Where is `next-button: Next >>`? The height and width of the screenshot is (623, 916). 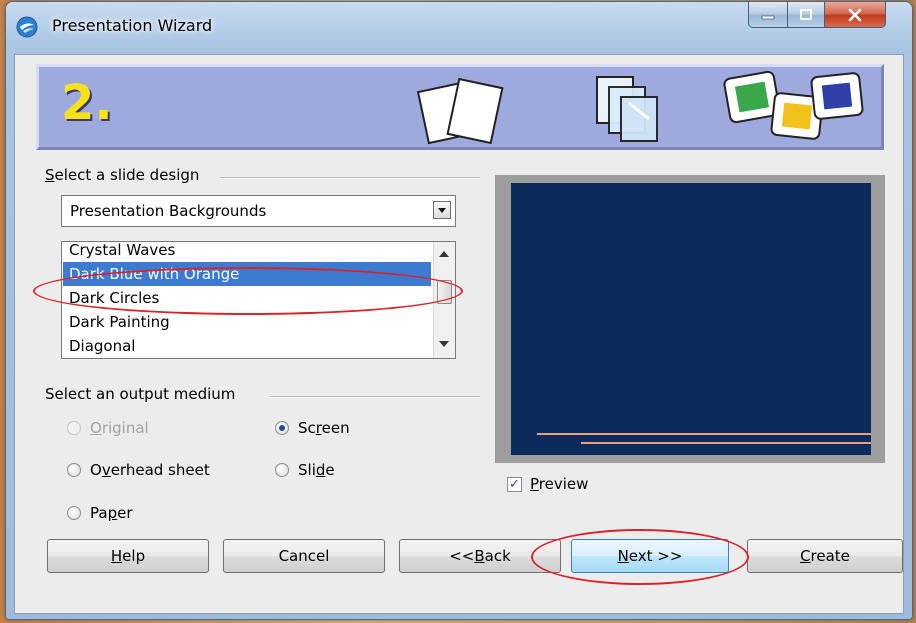 next-button: Next >> is located at coordinates (650, 556).